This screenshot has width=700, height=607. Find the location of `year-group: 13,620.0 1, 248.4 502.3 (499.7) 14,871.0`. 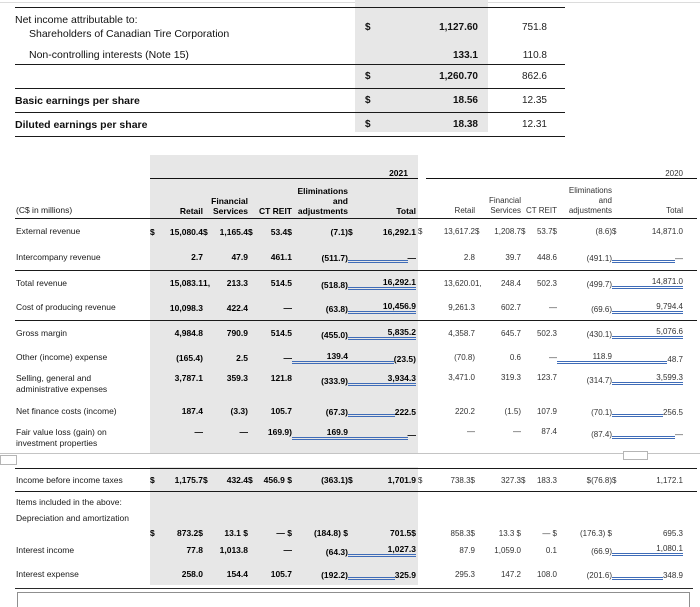

year-group: 13,620.0 1, 248.4 502.3 (499.7) 14,871.0 is located at coordinates (557, 283).